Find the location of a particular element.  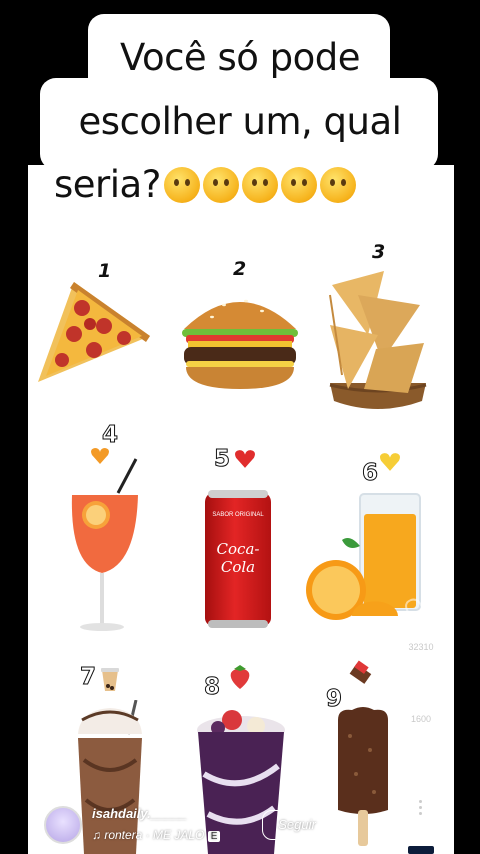

item-number-2: 2 is located at coordinates (240, 269).